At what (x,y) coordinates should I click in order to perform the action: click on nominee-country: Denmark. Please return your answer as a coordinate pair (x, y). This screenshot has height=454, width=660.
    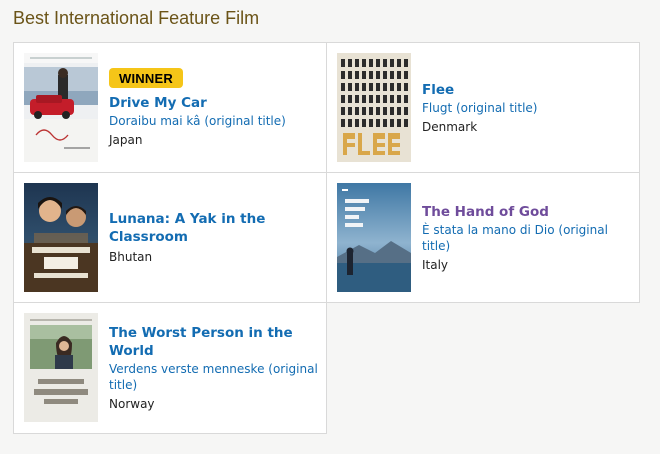
    Looking at the image, I should click on (450, 126).